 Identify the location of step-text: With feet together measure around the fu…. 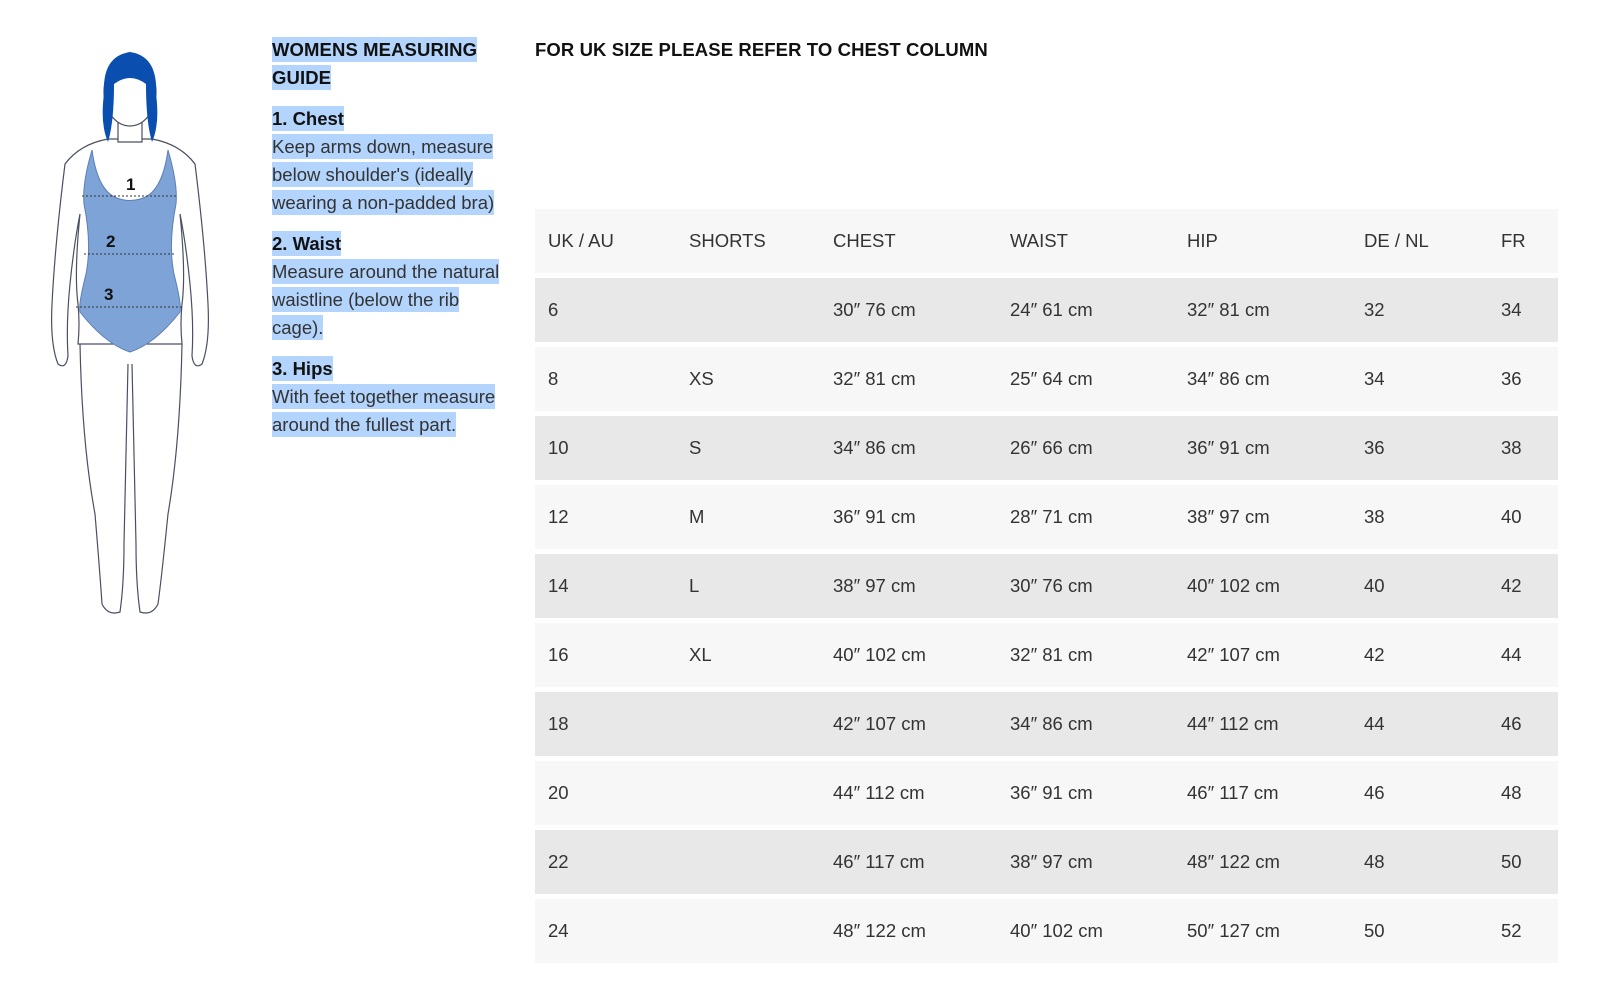
(384, 410).